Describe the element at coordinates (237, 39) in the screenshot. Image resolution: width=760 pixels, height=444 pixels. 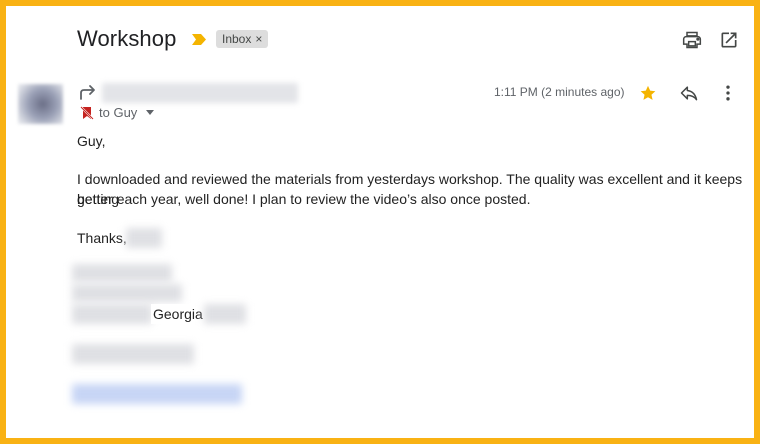
I see `label-chip-text: Inbox` at that location.